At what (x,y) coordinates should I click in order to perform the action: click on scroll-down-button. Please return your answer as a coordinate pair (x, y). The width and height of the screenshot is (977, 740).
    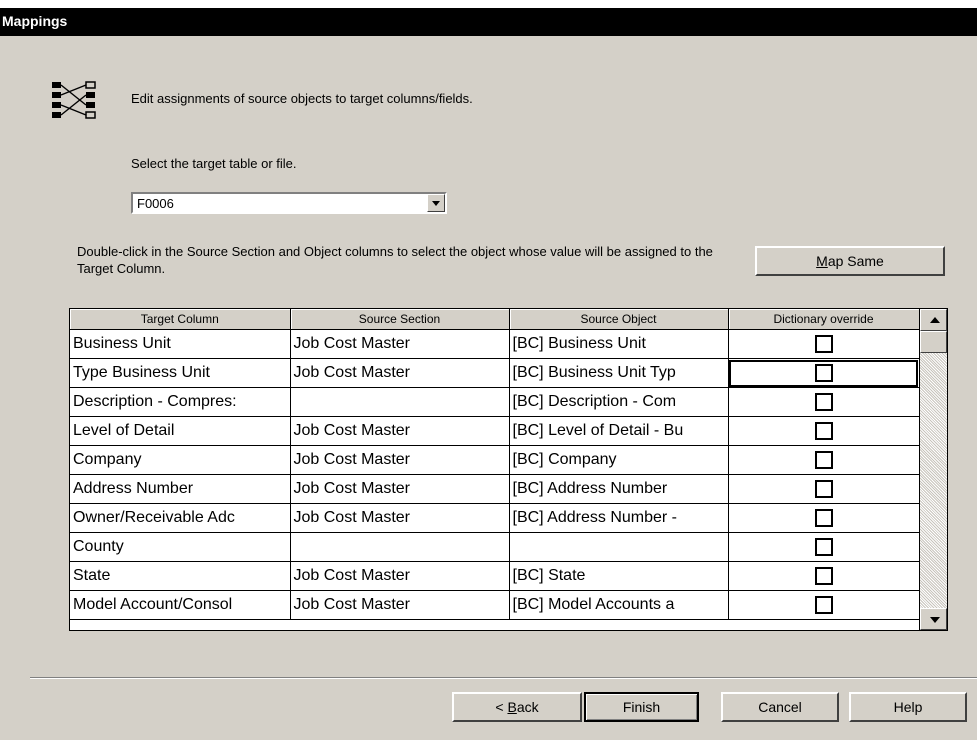
    Looking at the image, I should click on (933, 619).